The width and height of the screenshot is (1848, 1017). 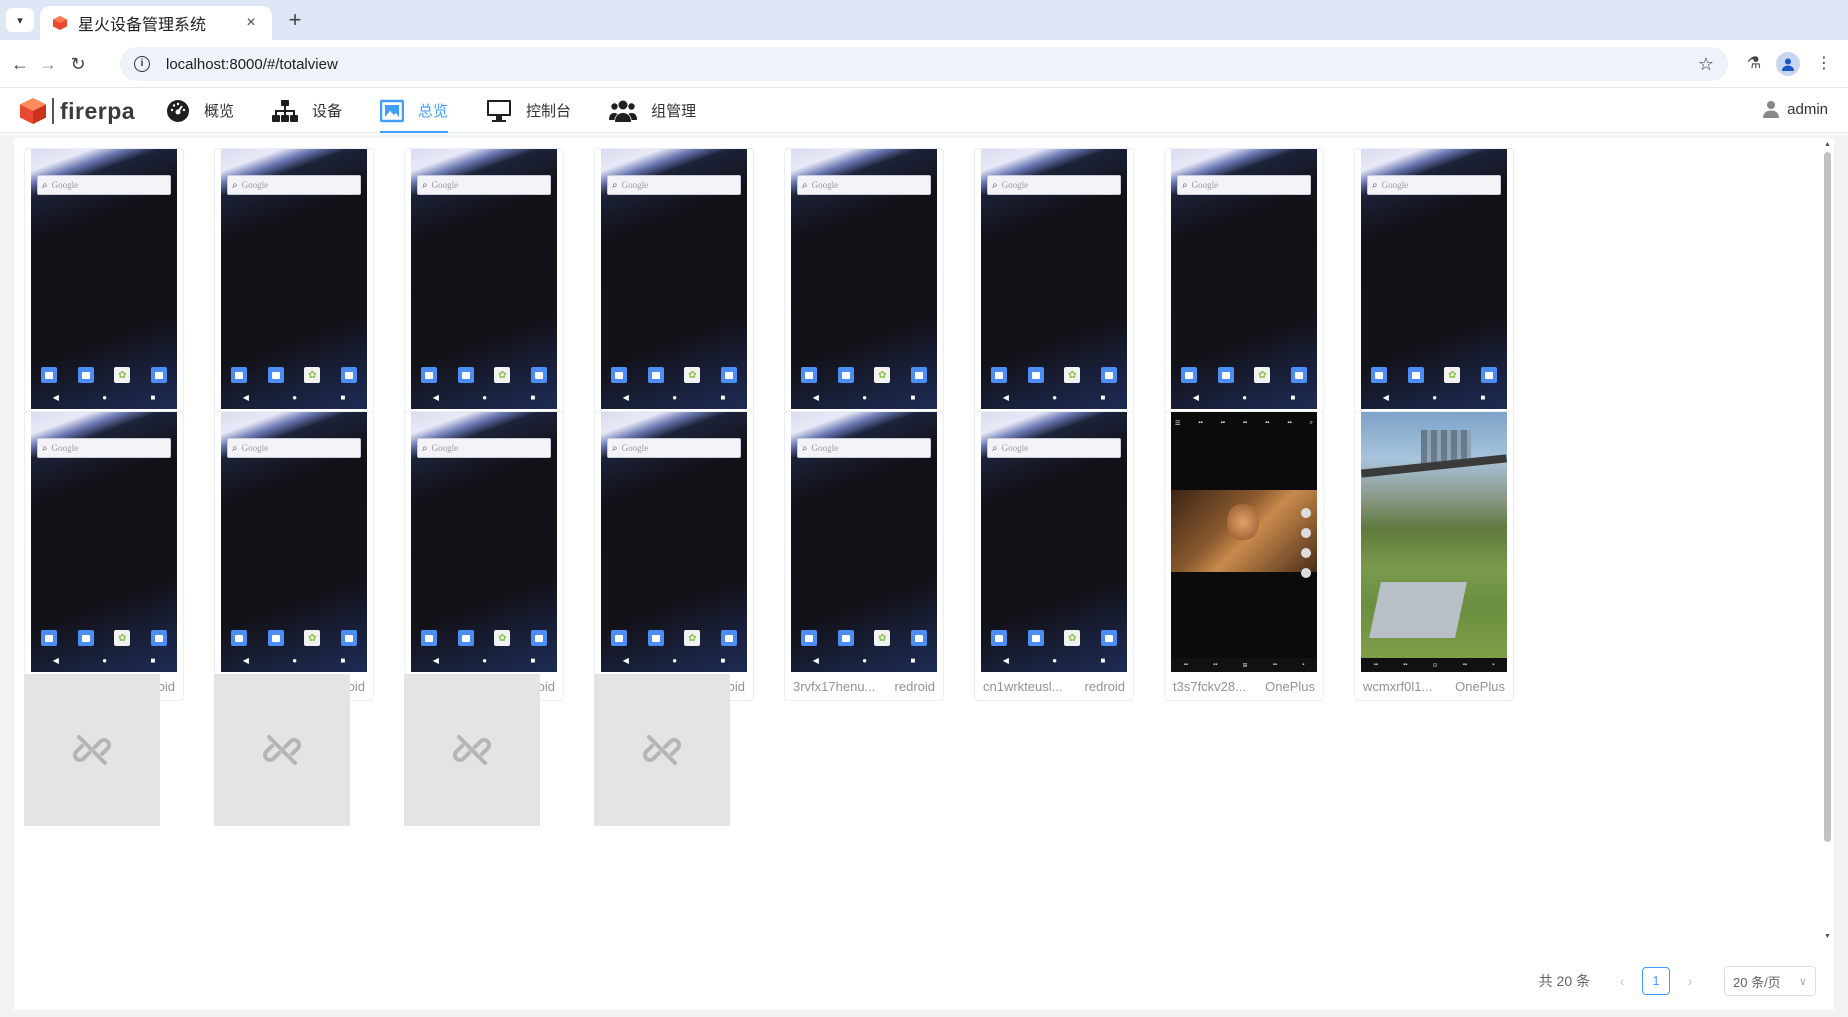 I want to click on nav-recents-icon: ■, so click(x=913, y=397).